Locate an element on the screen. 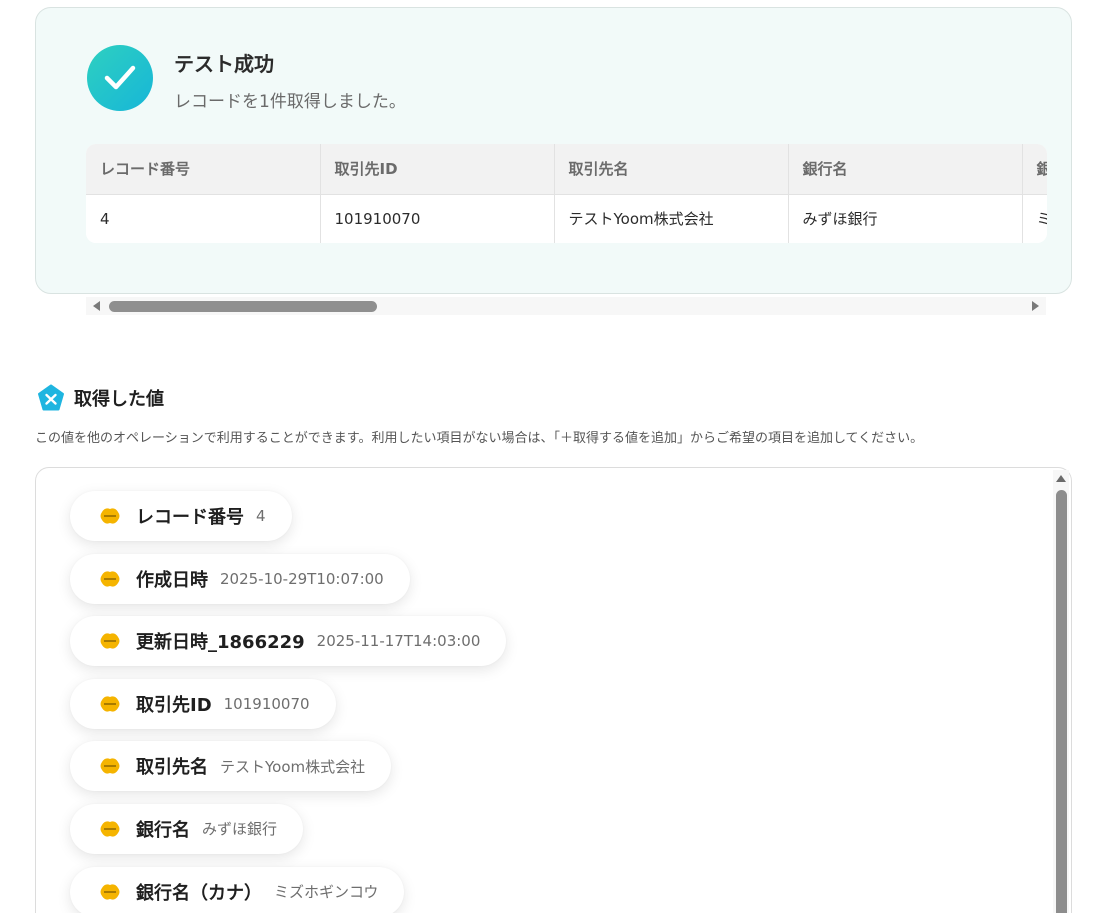  column-header: レコード番号 is located at coordinates (203, 169).